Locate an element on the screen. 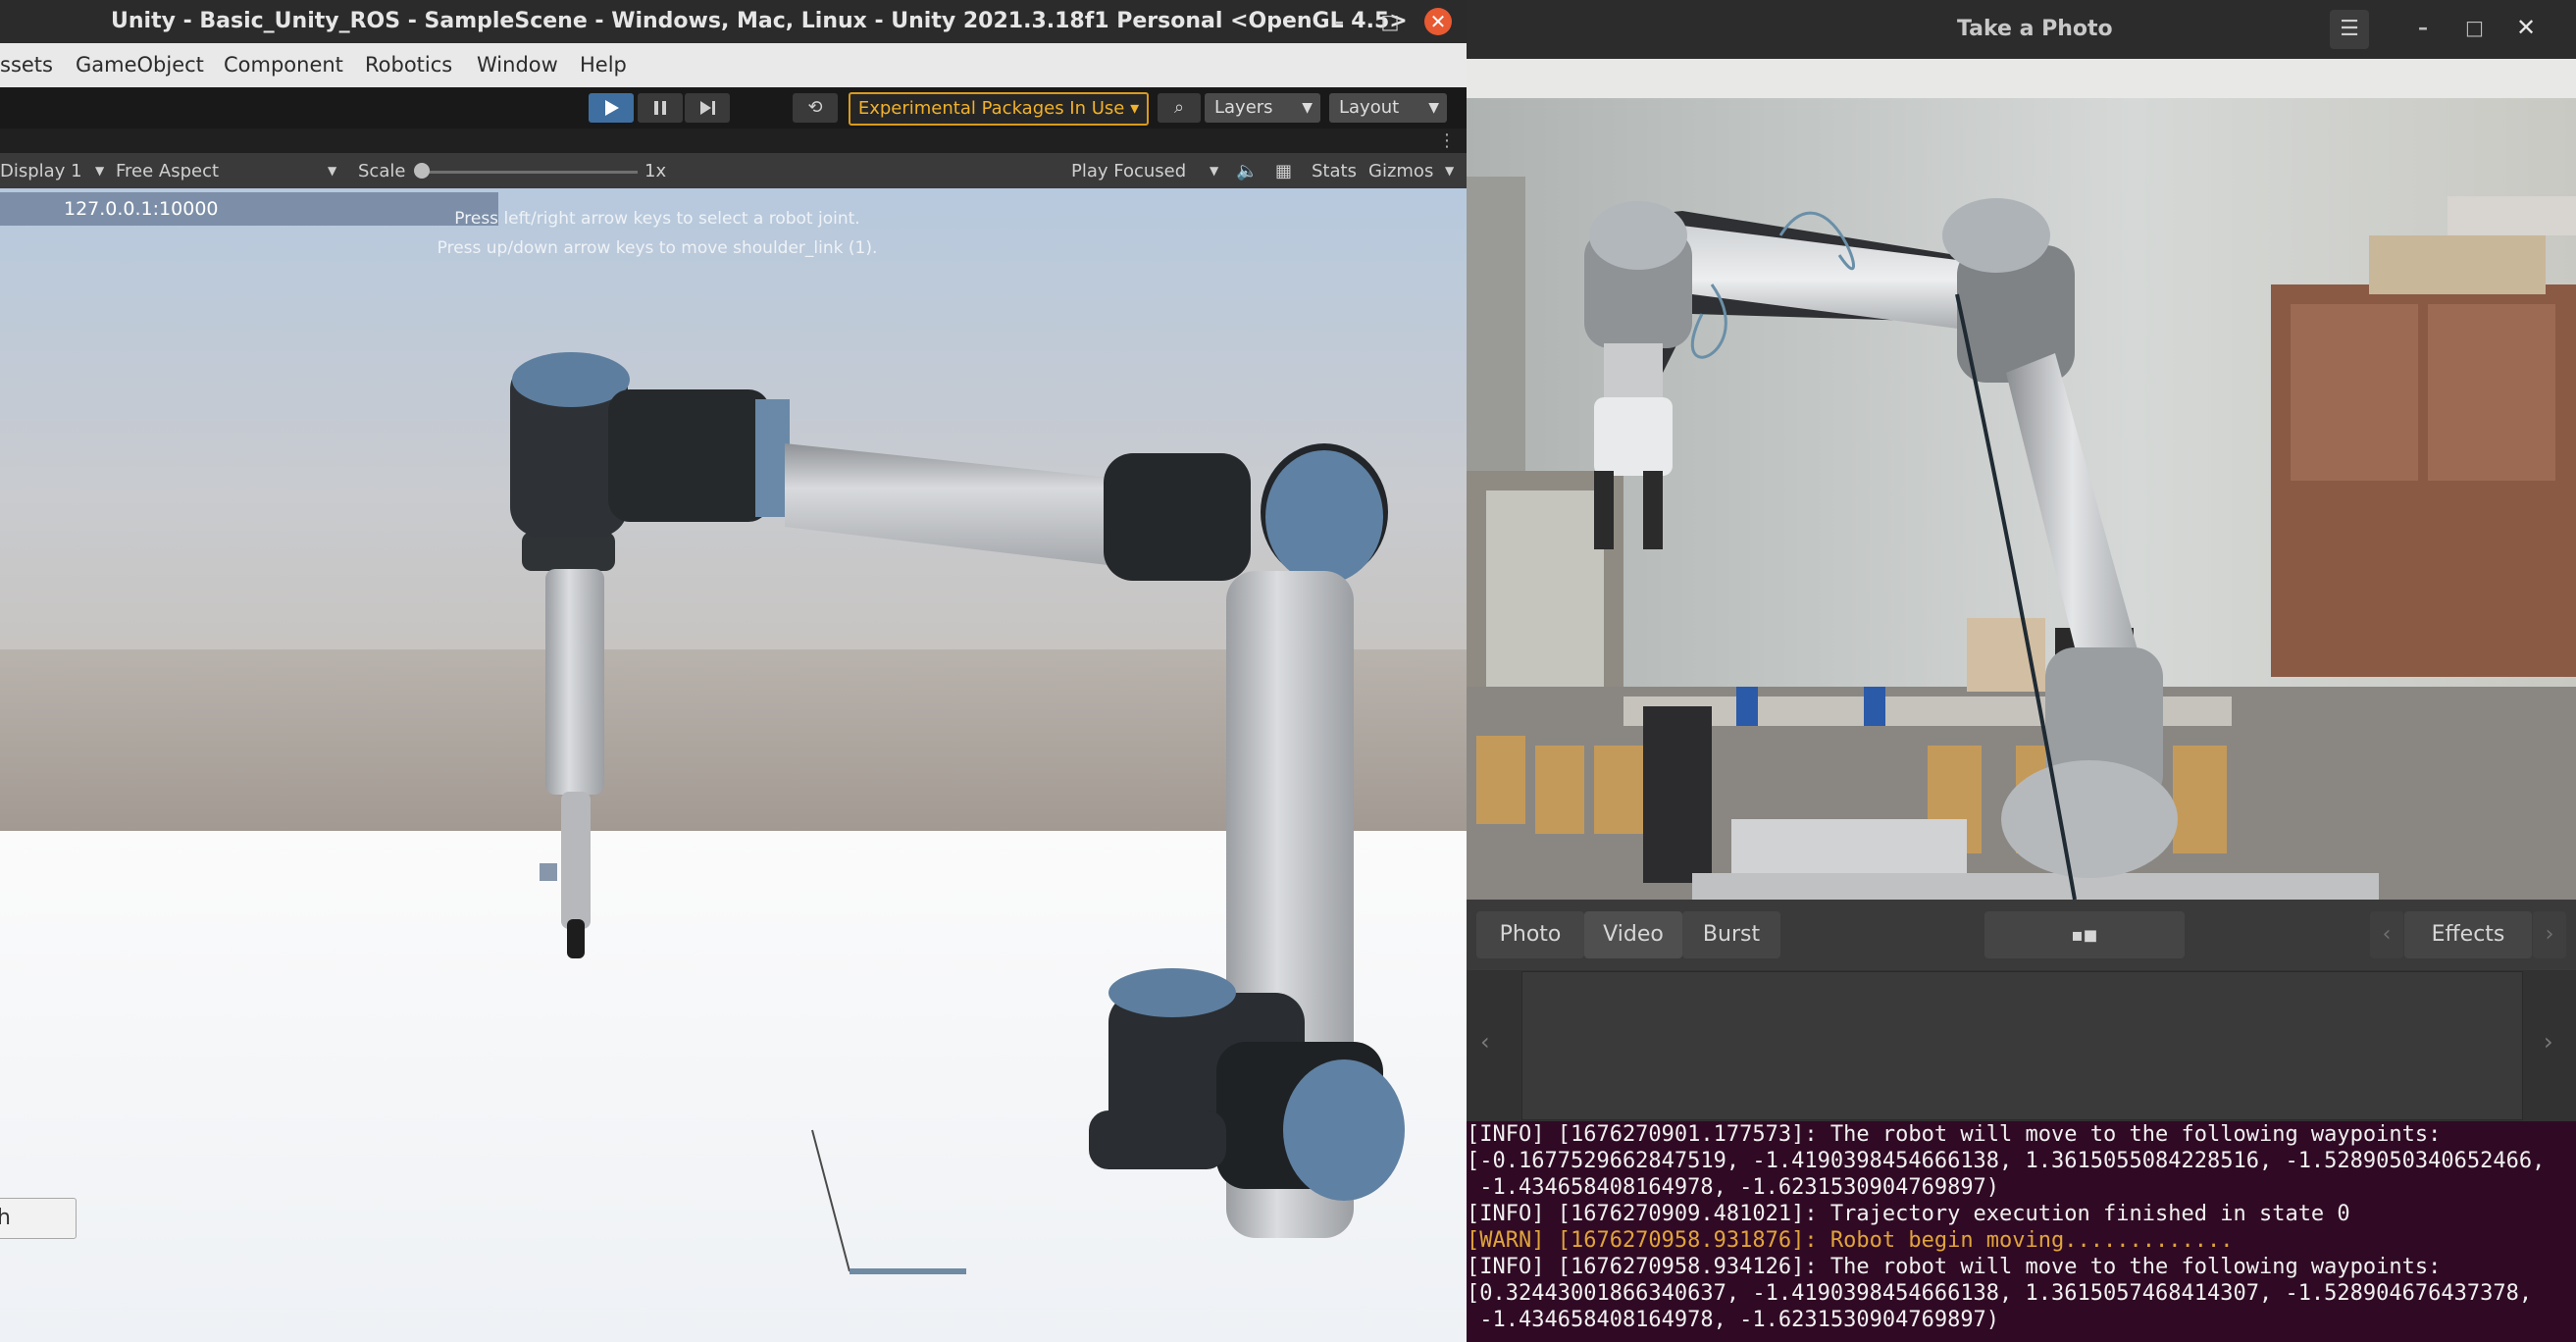 This screenshot has height=1342, width=2576. camera-controls-bar: Photo Video Burst ▪◼ ‹ Effects › is located at coordinates (2021, 935).